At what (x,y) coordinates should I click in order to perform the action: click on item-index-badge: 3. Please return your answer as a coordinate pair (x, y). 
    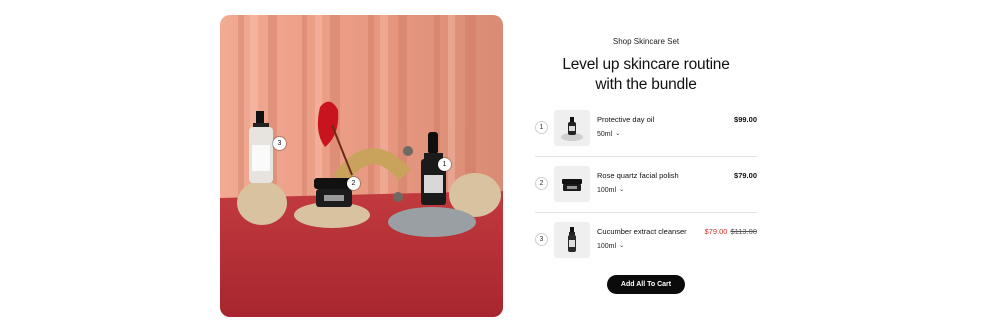
    Looking at the image, I should click on (541, 239).